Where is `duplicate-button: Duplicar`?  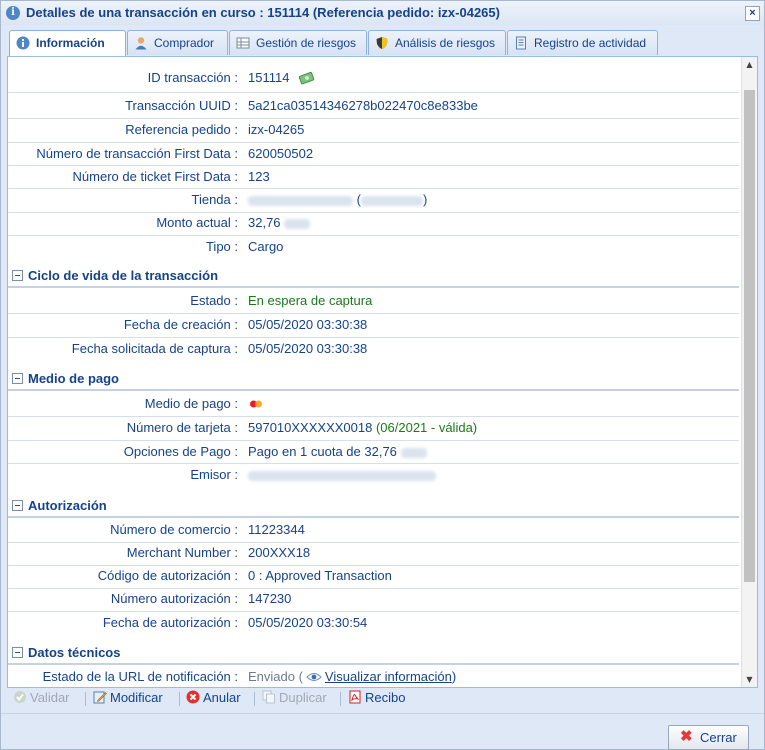
duplicate-button: Duplicar is located at coordinates (294, 697).